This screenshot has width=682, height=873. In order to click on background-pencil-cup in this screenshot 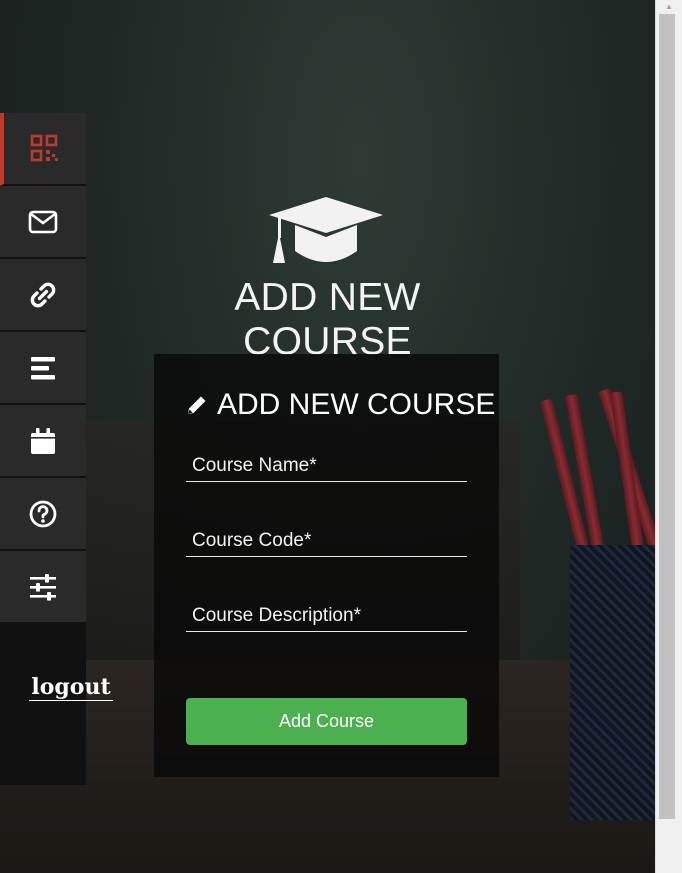, I will do `click(612, 682)`.